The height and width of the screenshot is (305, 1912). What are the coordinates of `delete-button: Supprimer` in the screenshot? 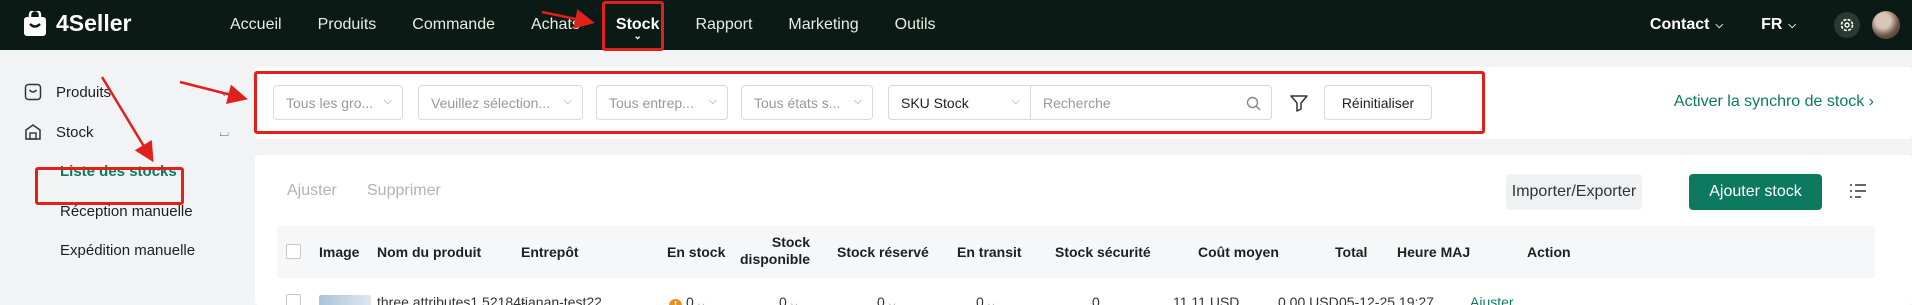 It's located at (404, 191).